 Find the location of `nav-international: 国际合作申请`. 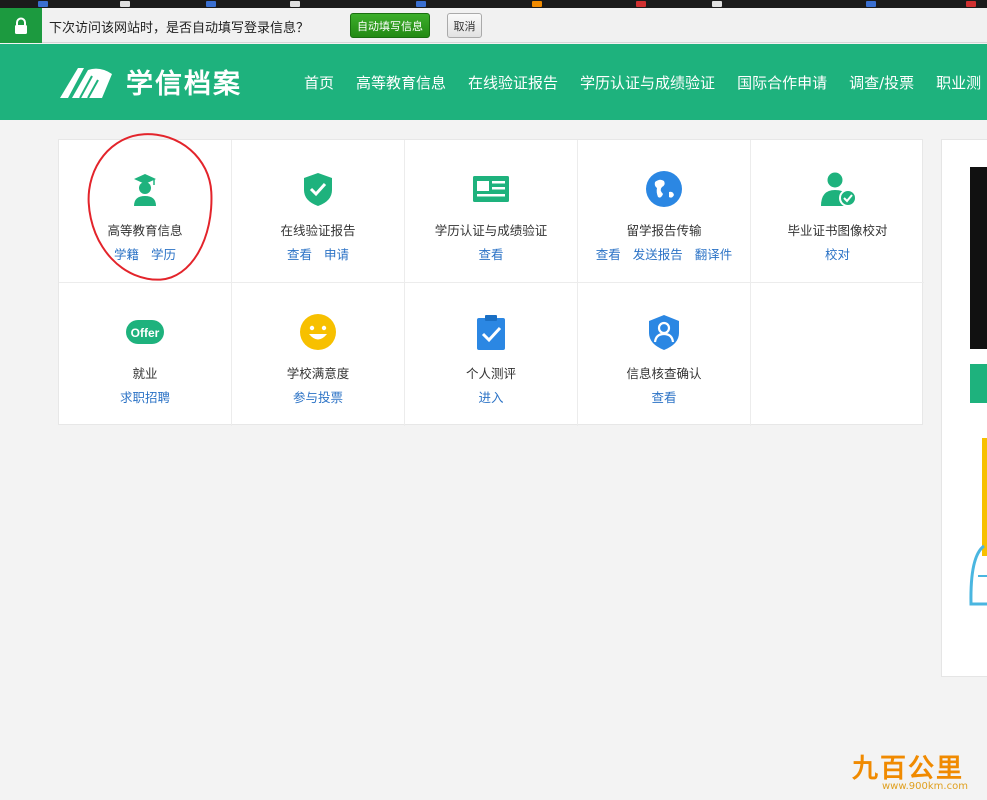

nav-international: 国际合作申请 is located at coordinates (782, 82).